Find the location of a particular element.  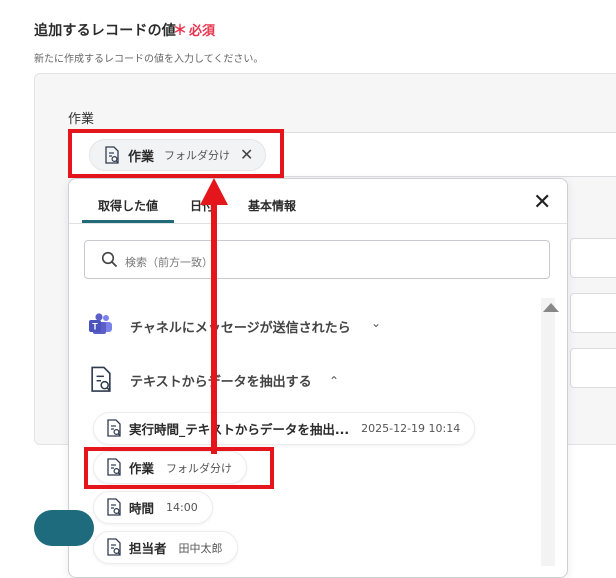

teams-icon: T is located at coordinates (101, 327).